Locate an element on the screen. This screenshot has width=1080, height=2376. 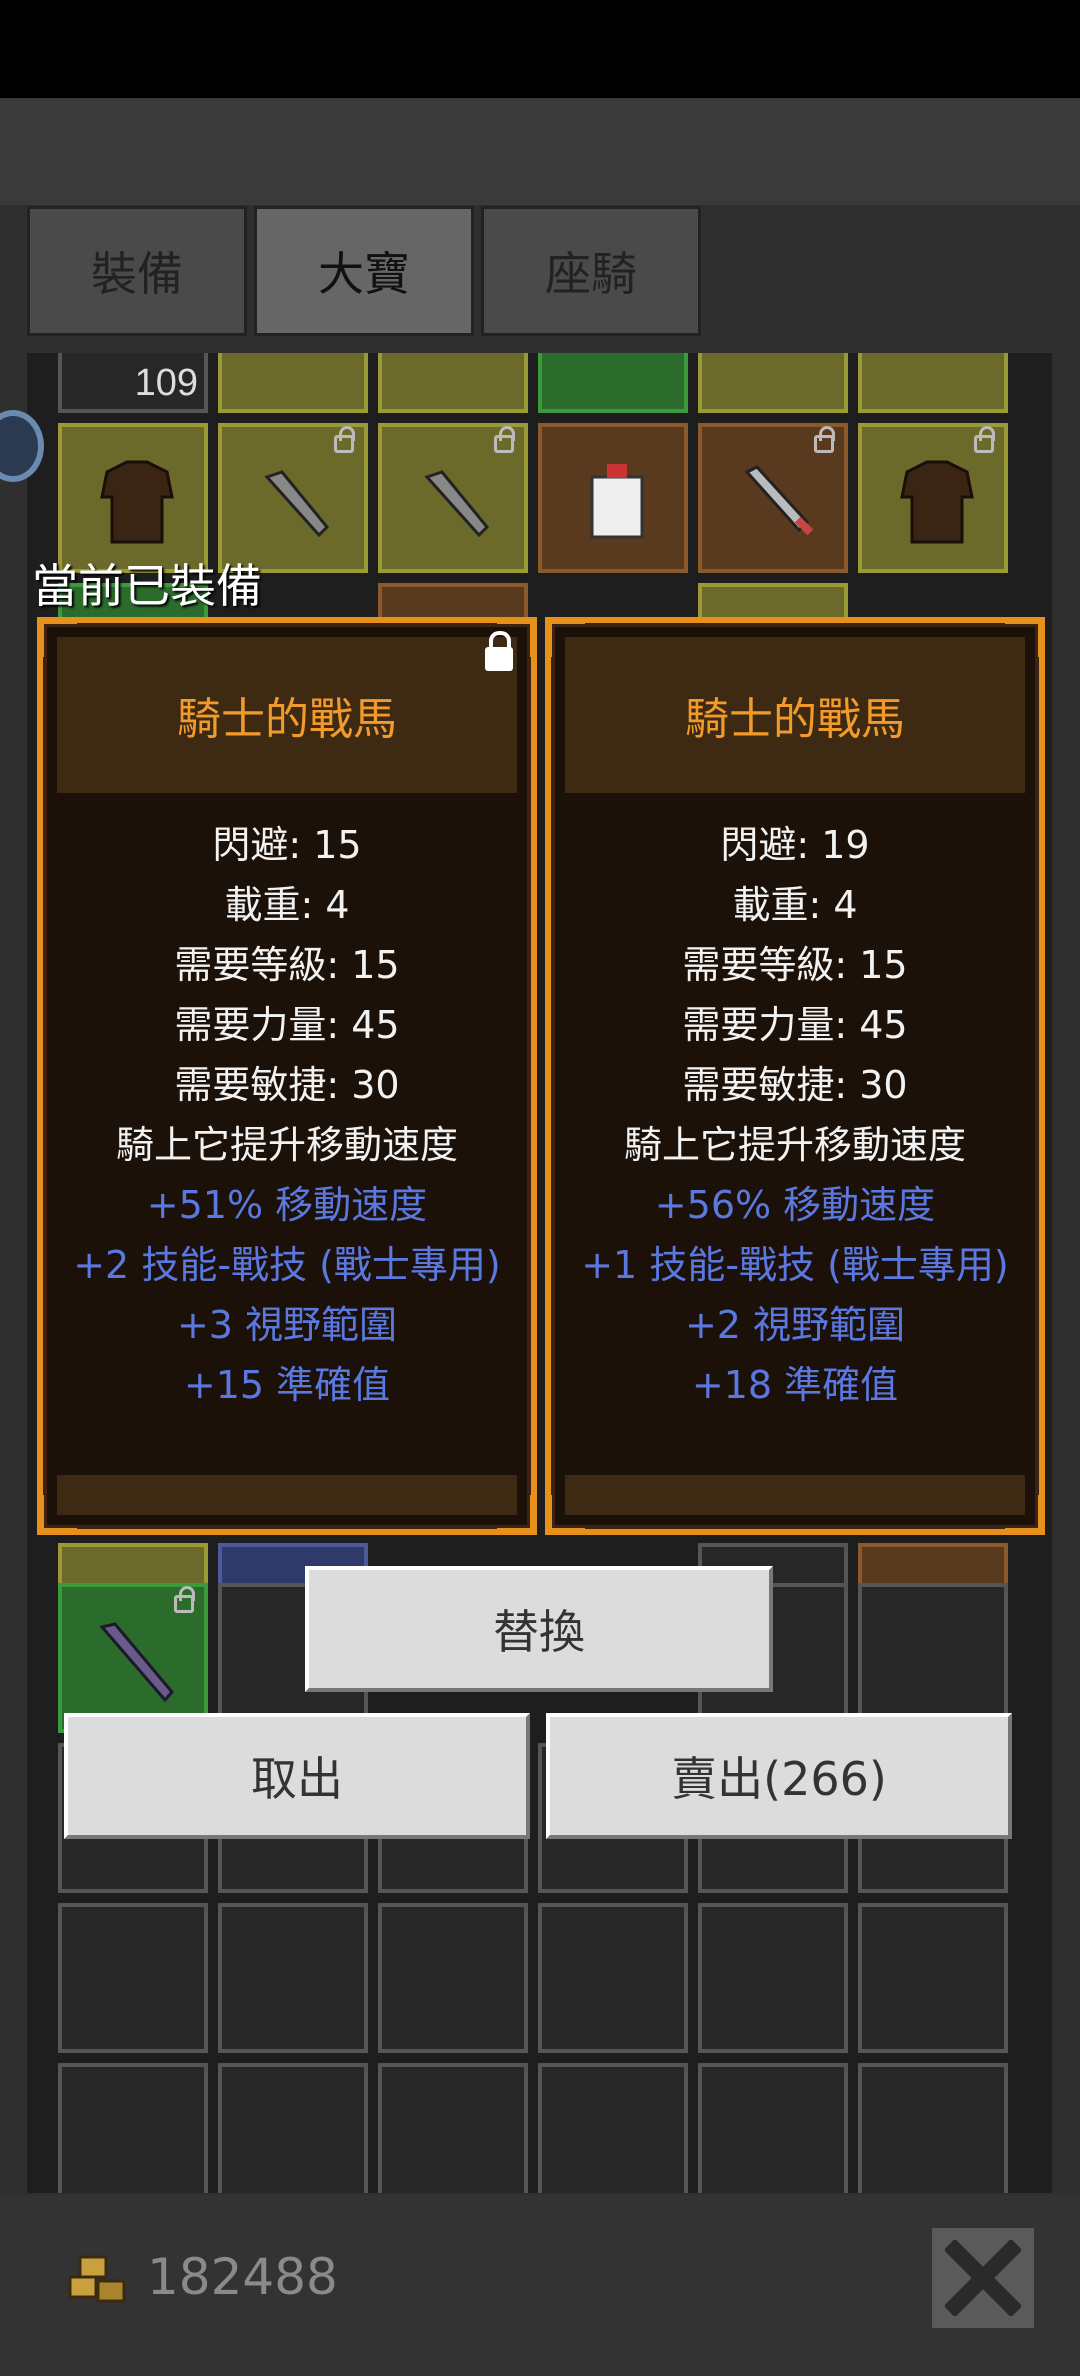
bonus-line: +18 準確值 is located at coordinates (795, 1385).